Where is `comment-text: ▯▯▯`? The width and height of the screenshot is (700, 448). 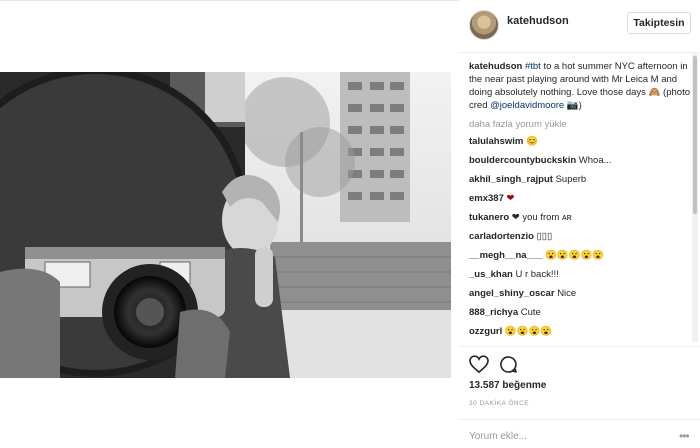 comment-text: ▯▯▯ is located at coordinates (544, 236).